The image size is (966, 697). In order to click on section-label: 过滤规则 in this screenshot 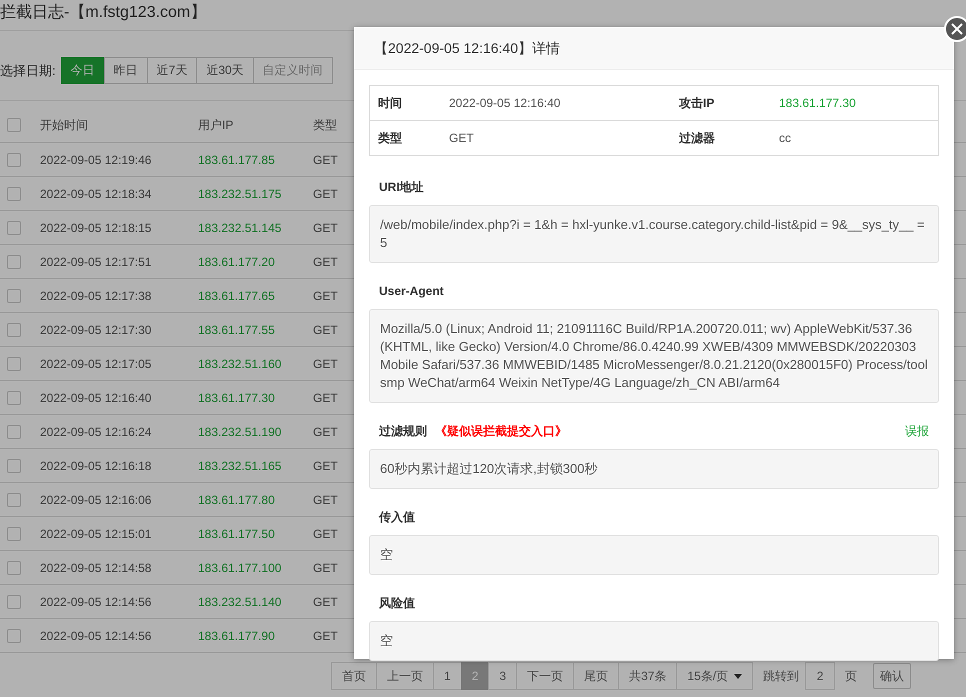, I will do `click(403, 431)`.